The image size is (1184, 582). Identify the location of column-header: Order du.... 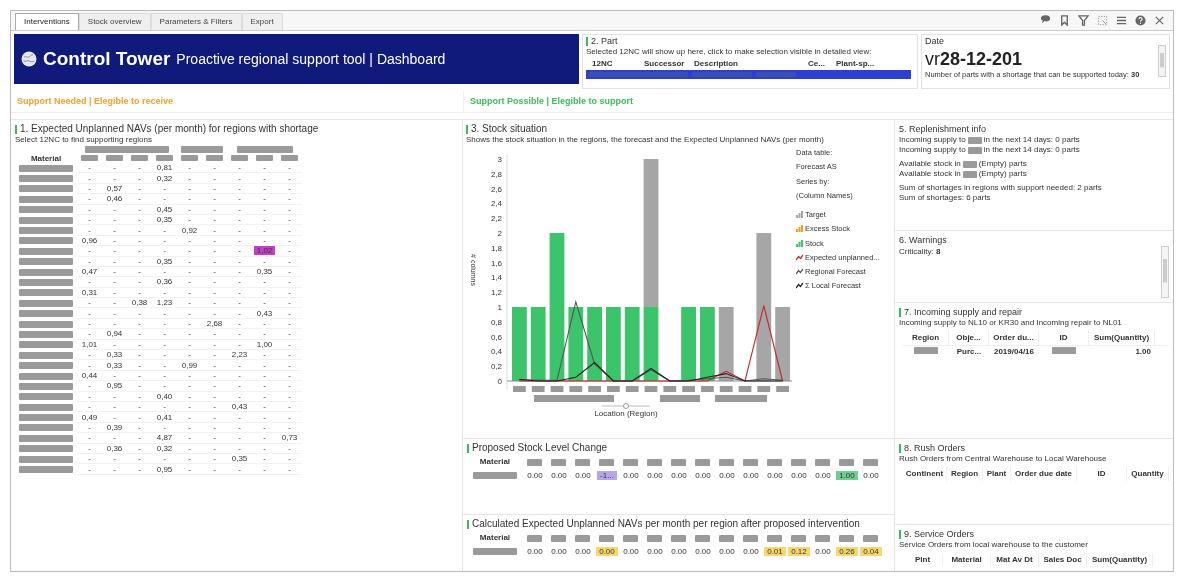
(1014, 338).